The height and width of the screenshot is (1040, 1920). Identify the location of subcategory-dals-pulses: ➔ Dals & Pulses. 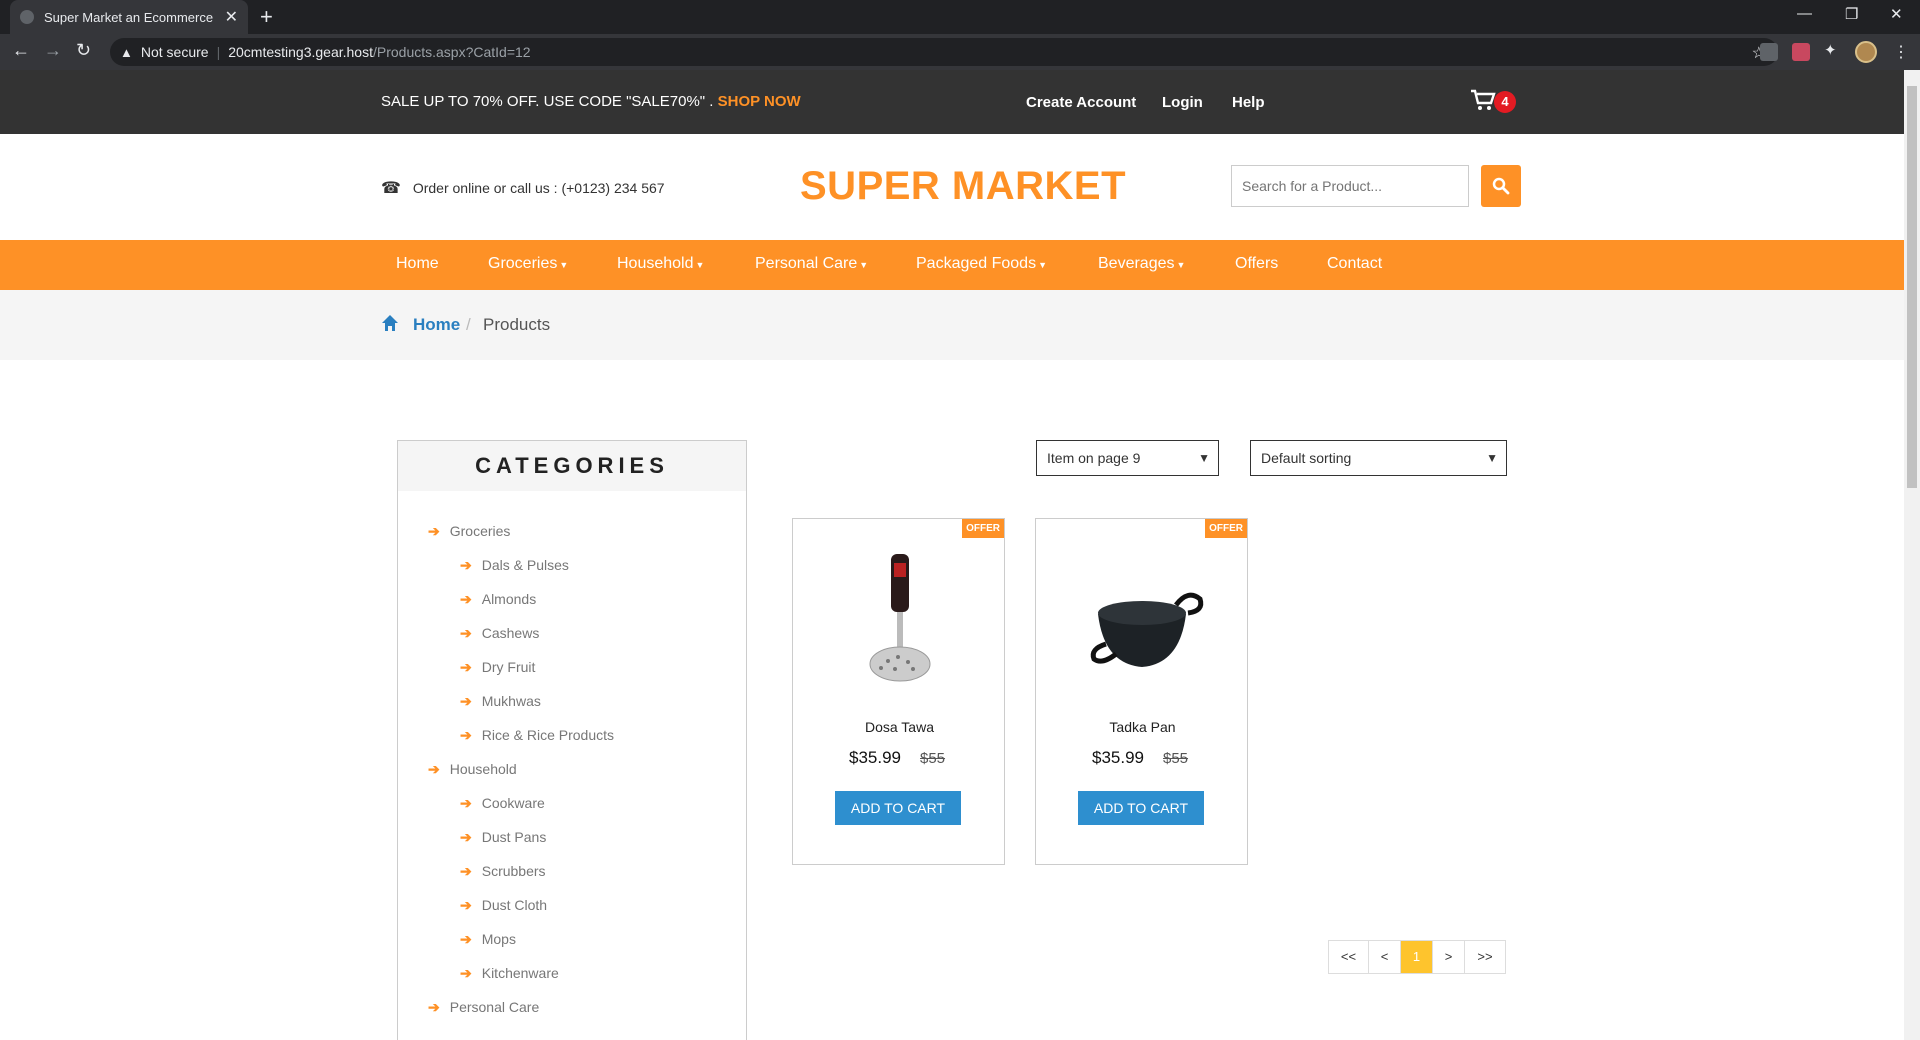
(514, 565).